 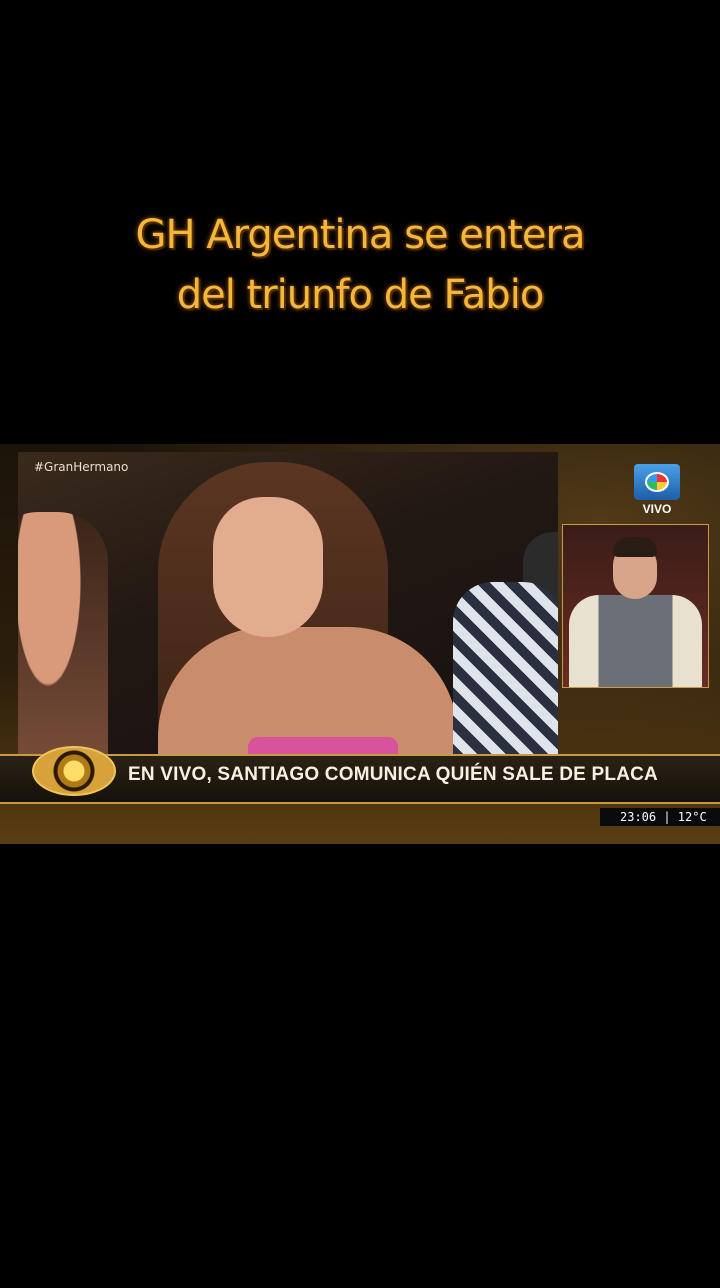 What do you see at coordinates (505, 668) in the screenshot?
I see `person-right-image` at bounding box center [505, 668].